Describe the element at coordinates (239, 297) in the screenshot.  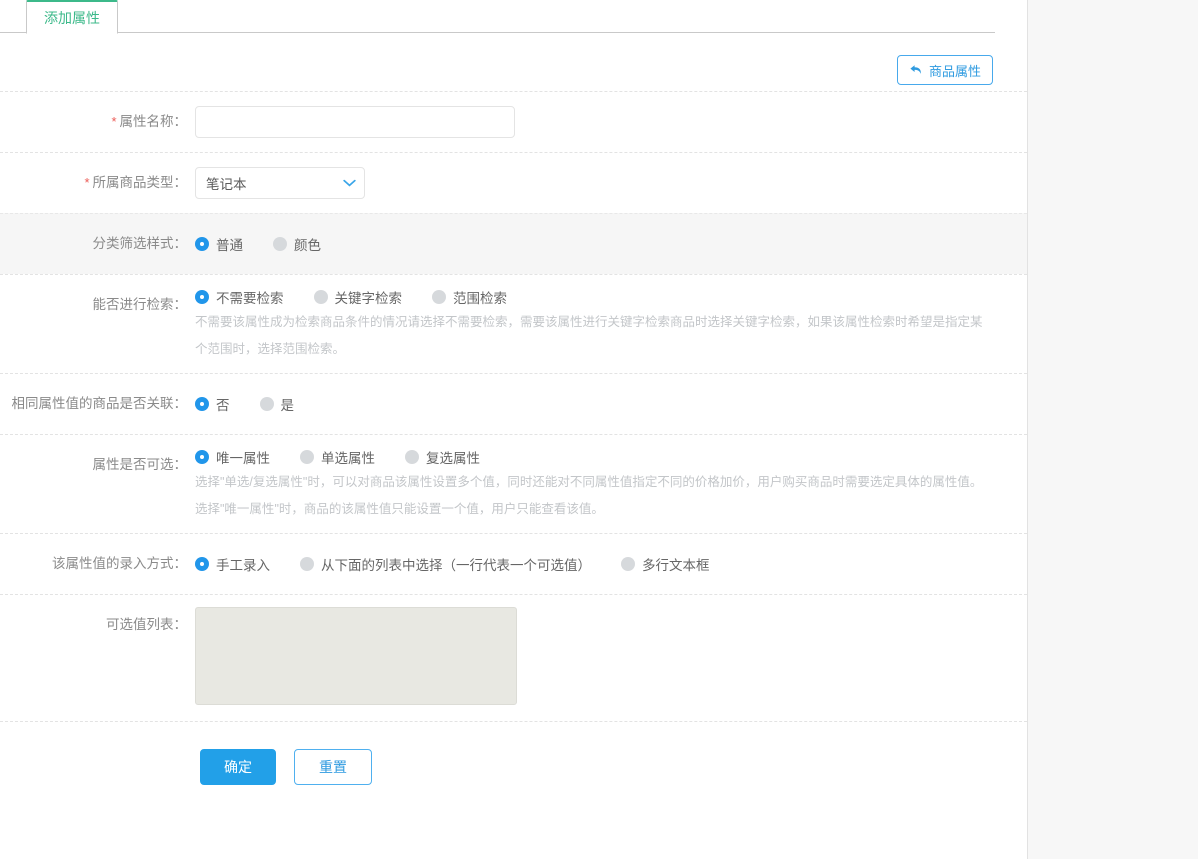
I see `radio-searchable-none: 不需要检索` at that location.